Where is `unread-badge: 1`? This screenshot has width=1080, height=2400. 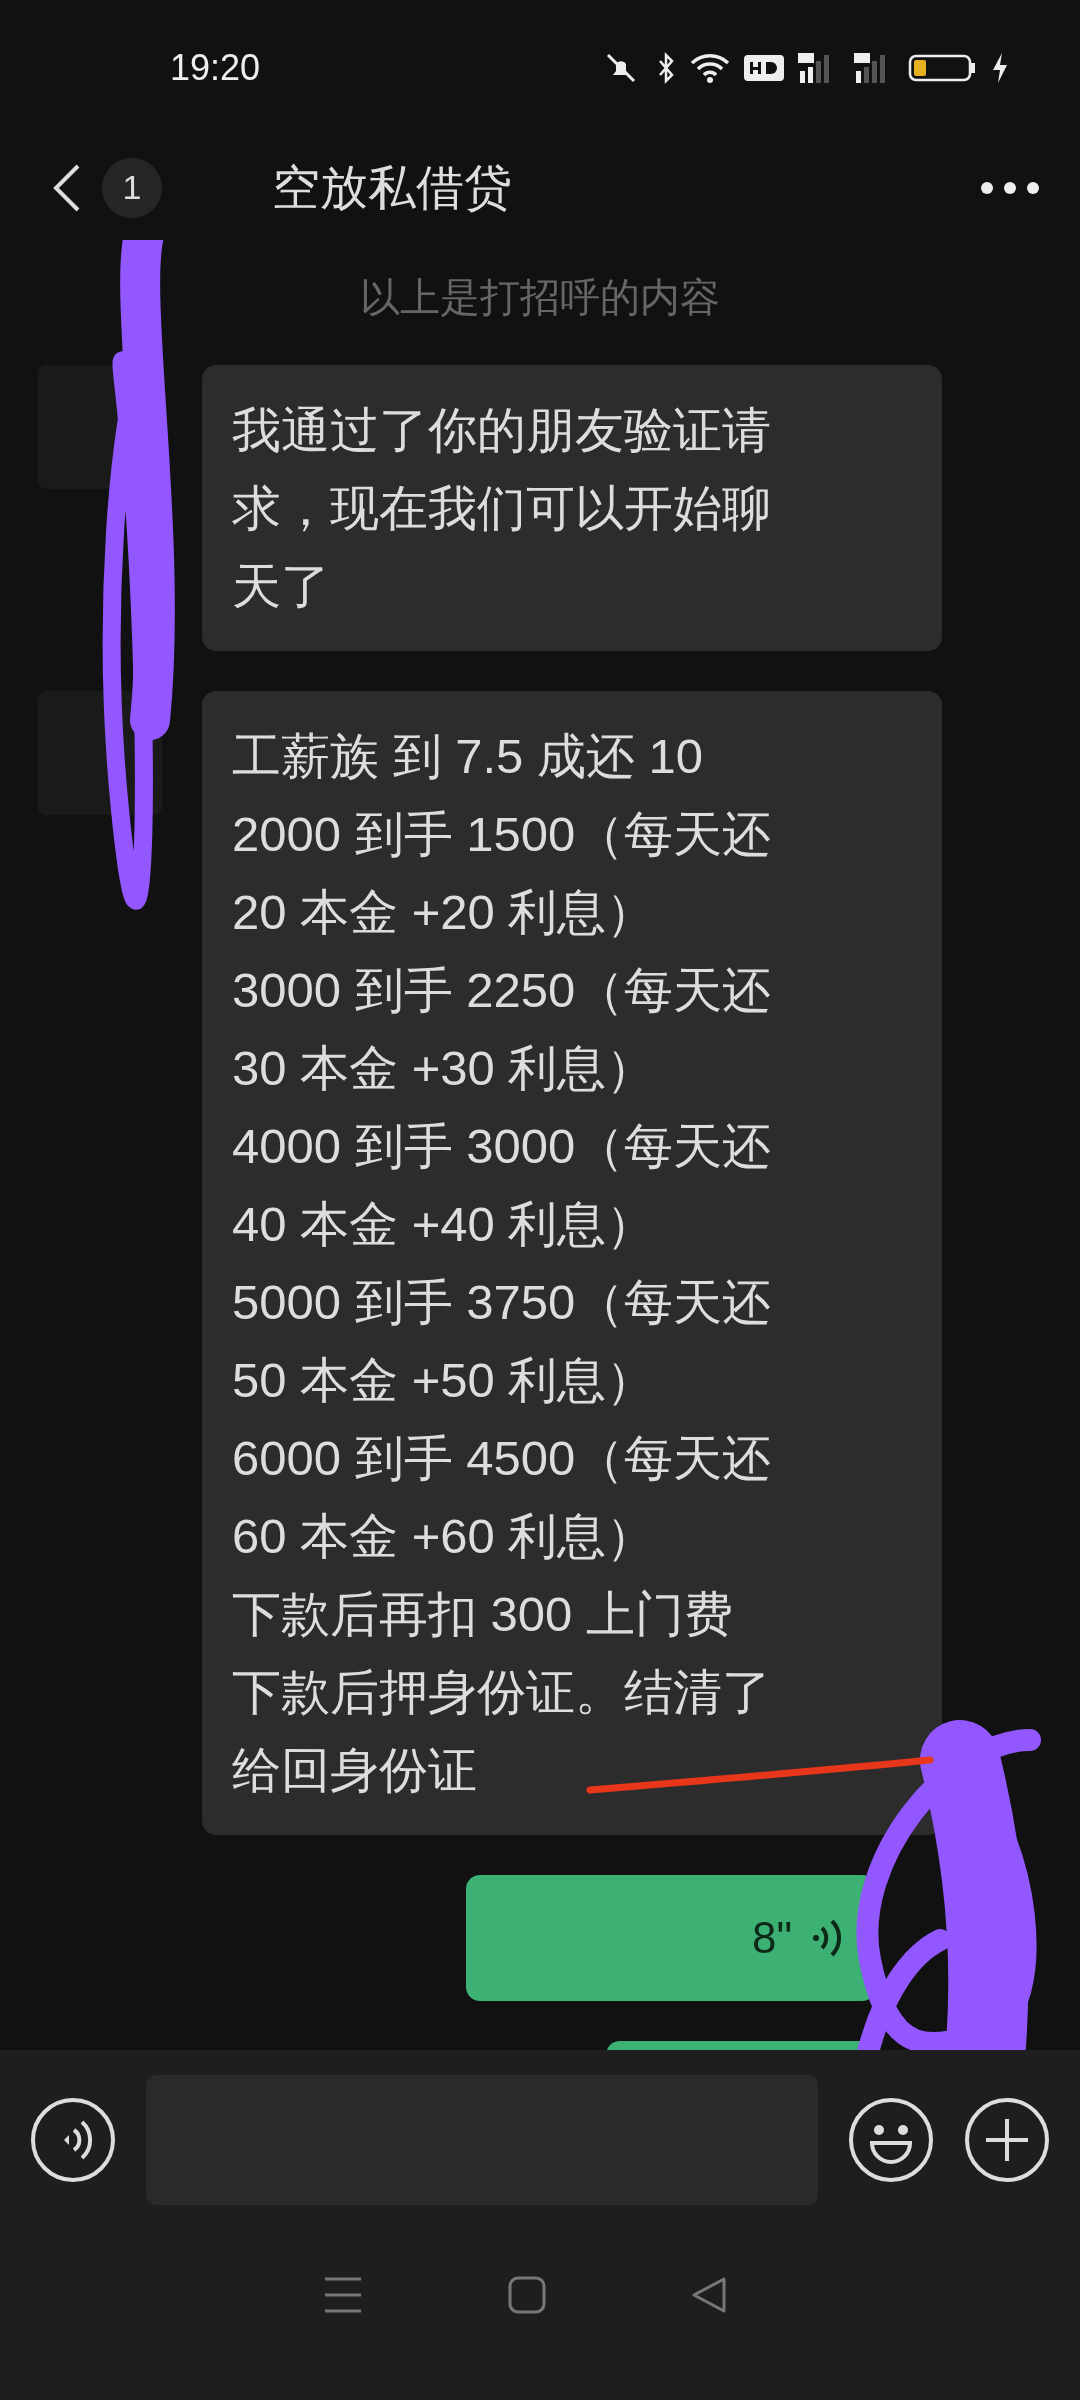
unread-badge: 1 is located at coordinates (132, 187).